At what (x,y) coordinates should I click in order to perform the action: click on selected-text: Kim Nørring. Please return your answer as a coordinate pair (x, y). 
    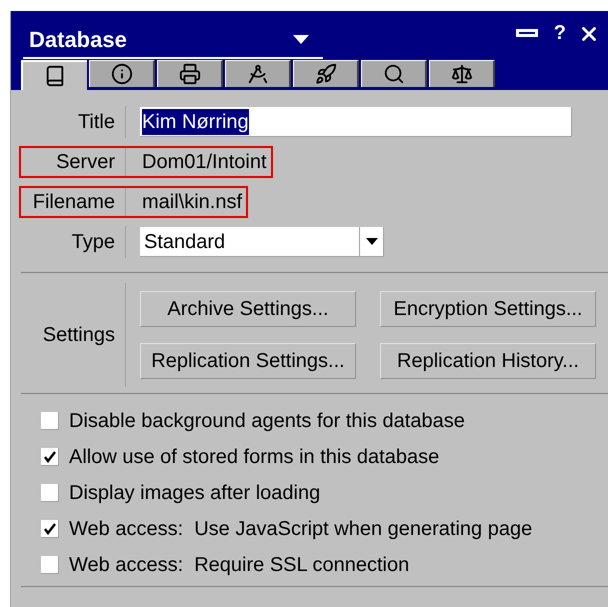
    Looking at the image, I should click on (195, 121).